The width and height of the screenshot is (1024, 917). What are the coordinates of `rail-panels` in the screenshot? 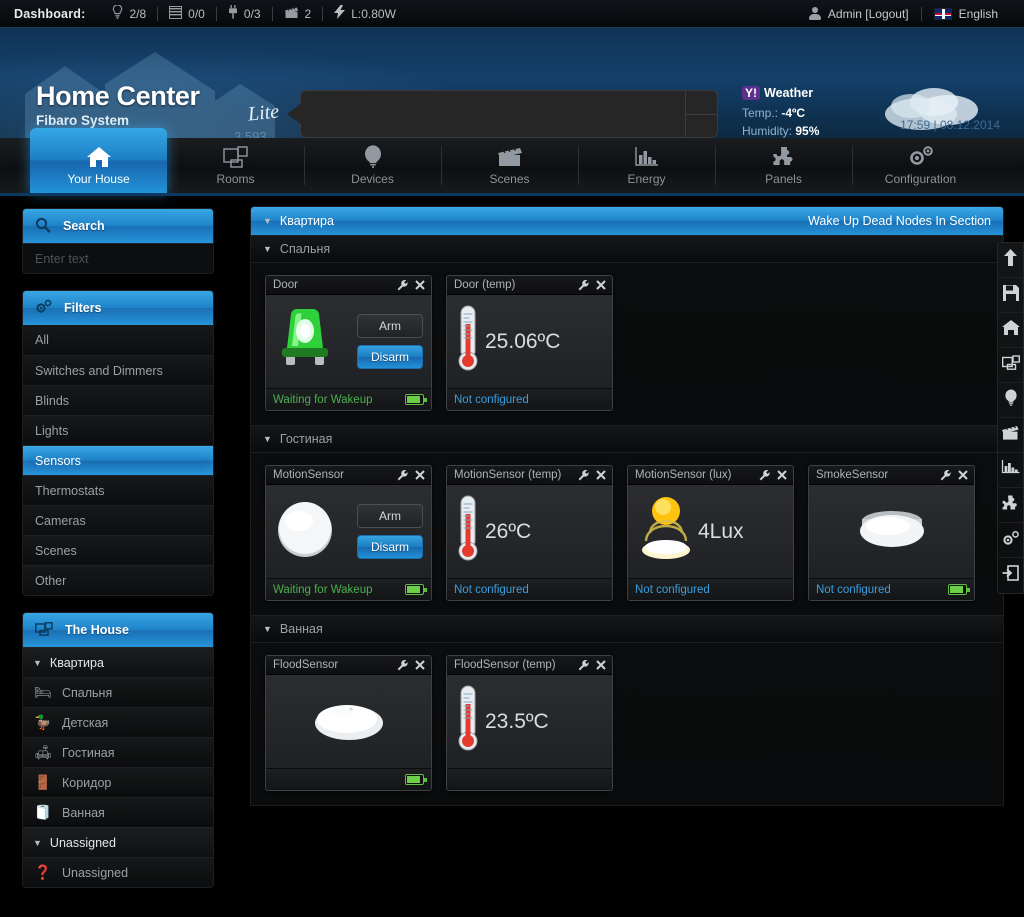 It's located at (1010, 505).